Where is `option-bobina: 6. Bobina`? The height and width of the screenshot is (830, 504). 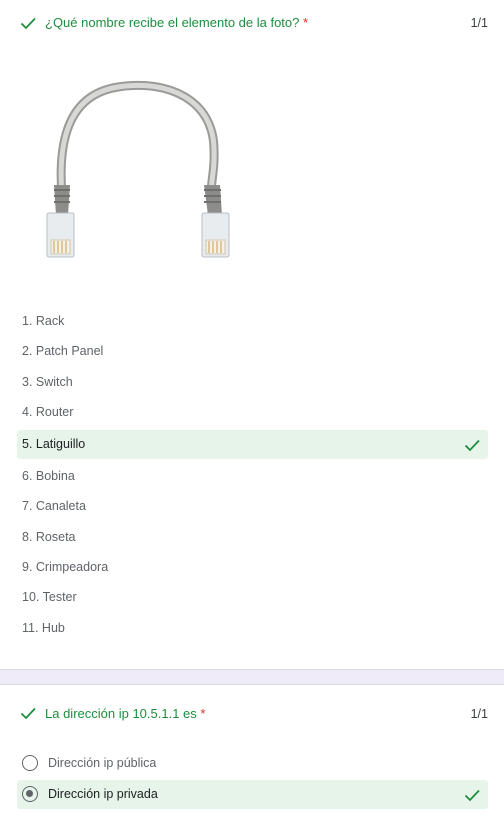
option-bobina: 6. Bobina is located at coordinates (252, 476).